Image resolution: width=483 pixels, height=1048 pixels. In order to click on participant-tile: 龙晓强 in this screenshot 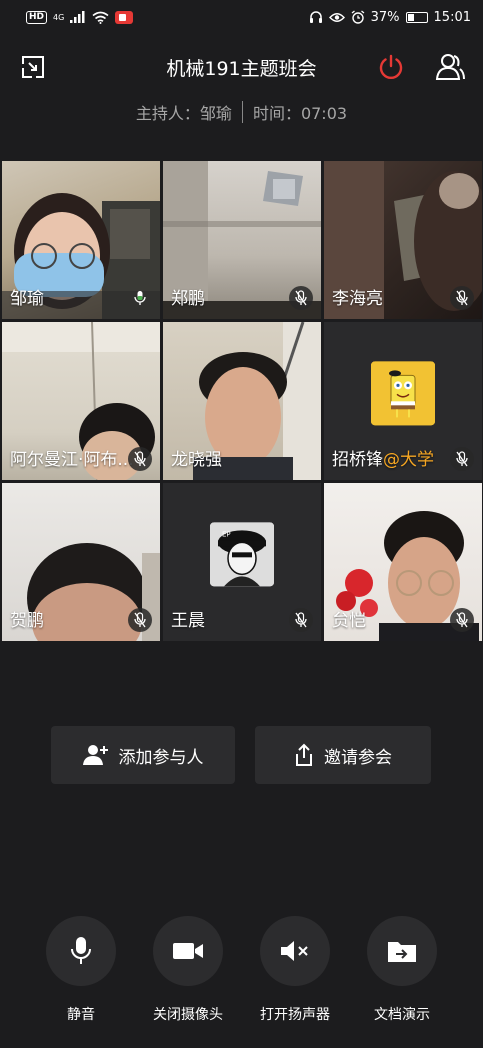, I will do `click(242, 401)`.